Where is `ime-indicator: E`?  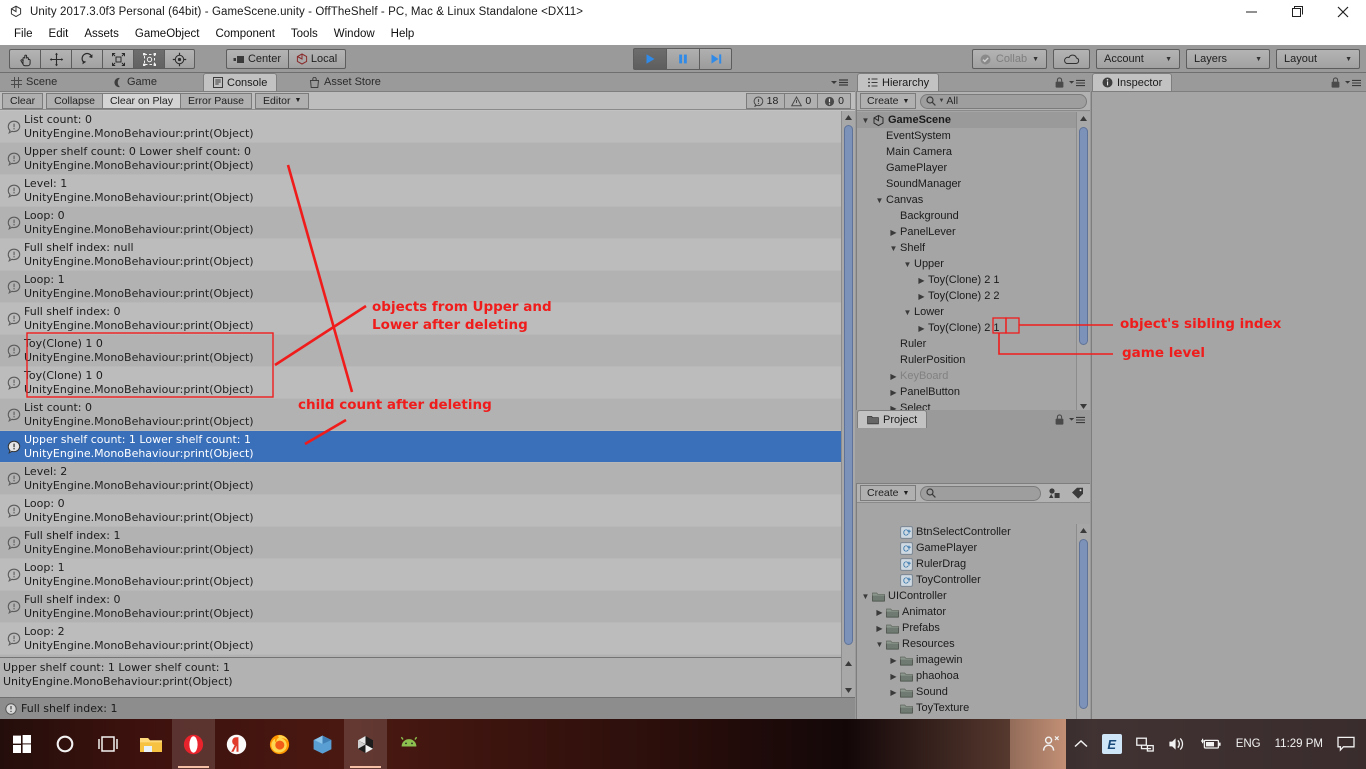
ime-indicator: E is located at coordinates (1112, 744).